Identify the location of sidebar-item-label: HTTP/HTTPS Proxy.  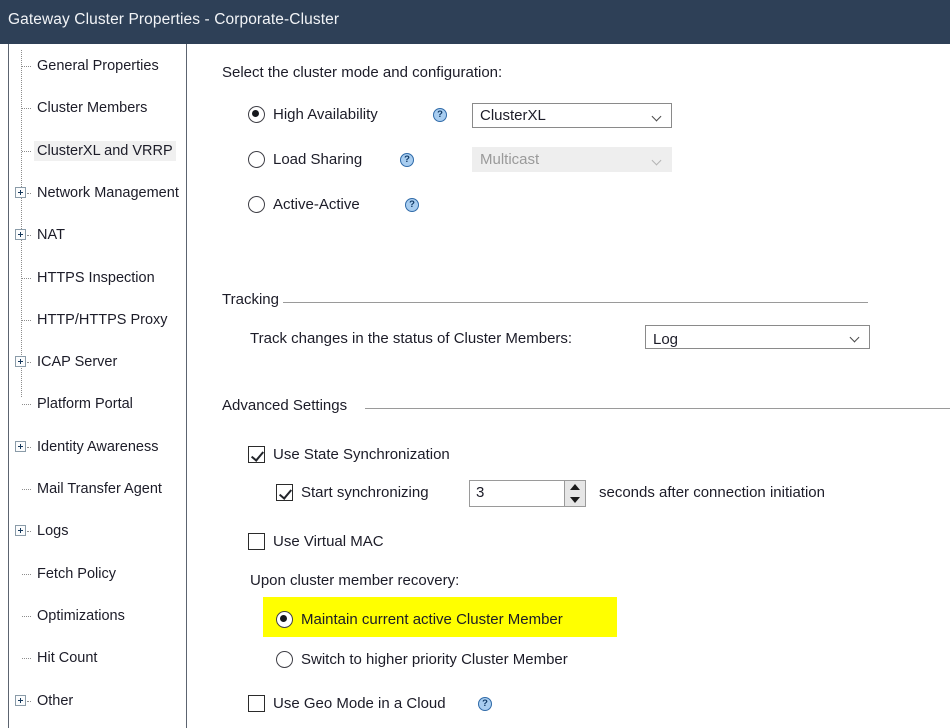
(102, 319).